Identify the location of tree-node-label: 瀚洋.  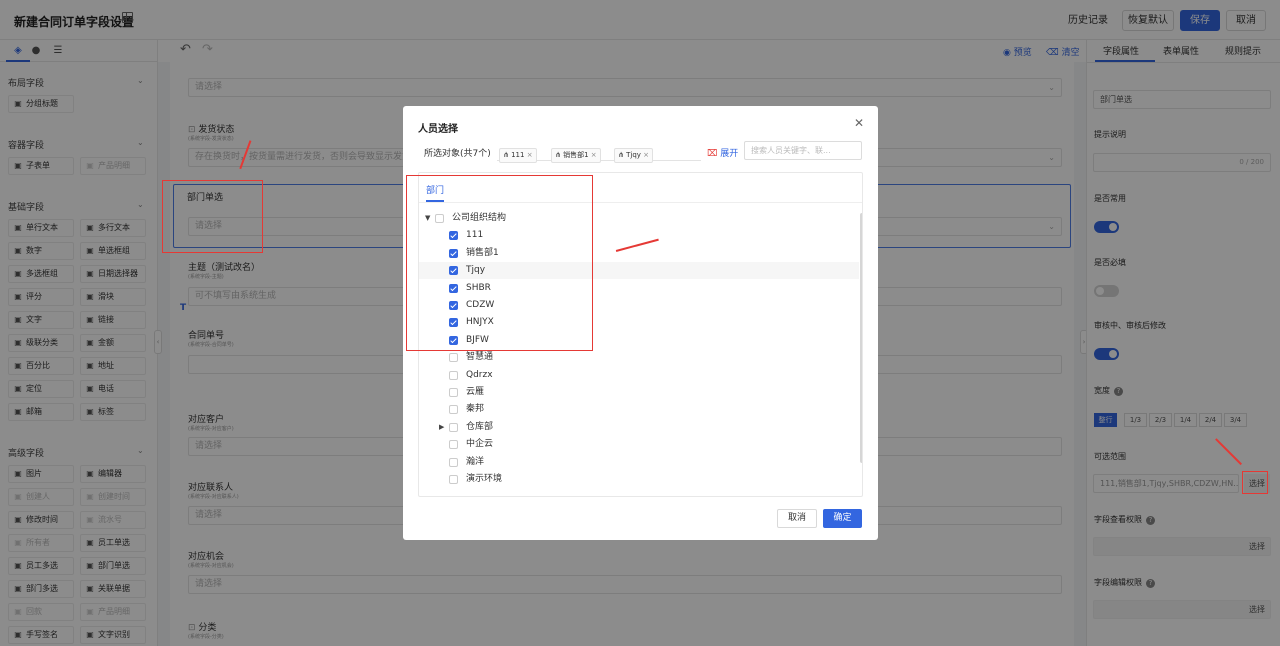
(475, 461).